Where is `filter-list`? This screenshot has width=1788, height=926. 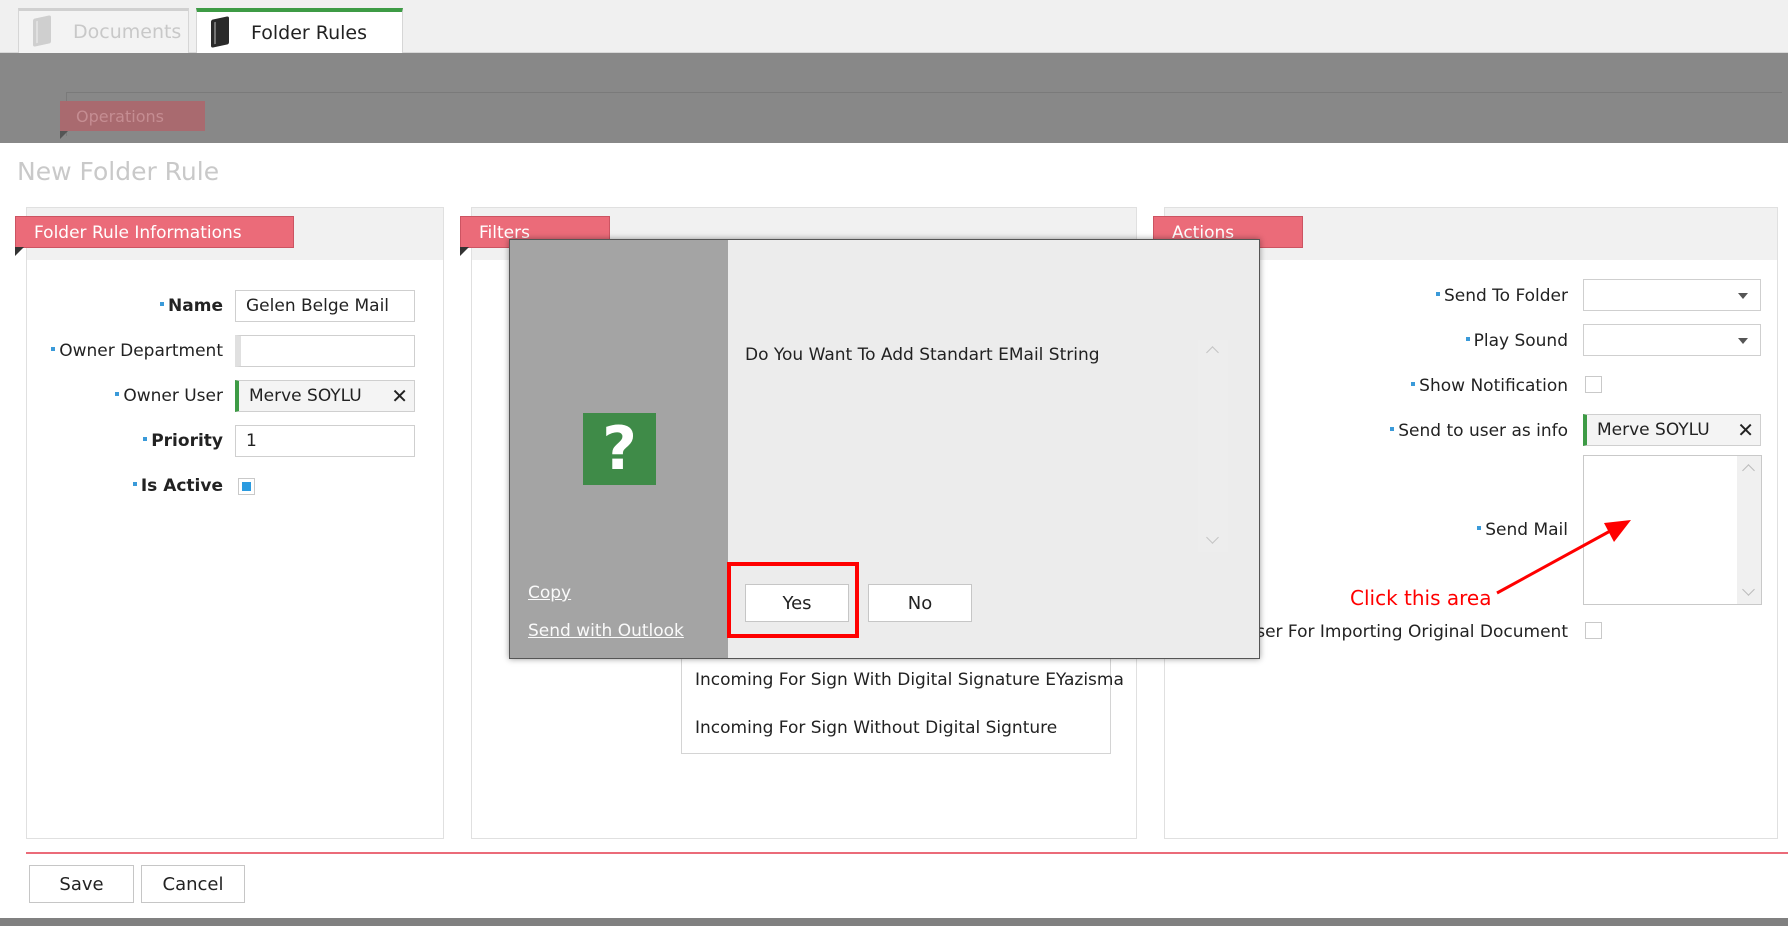 filter-list is located at coordinates (896, 703).